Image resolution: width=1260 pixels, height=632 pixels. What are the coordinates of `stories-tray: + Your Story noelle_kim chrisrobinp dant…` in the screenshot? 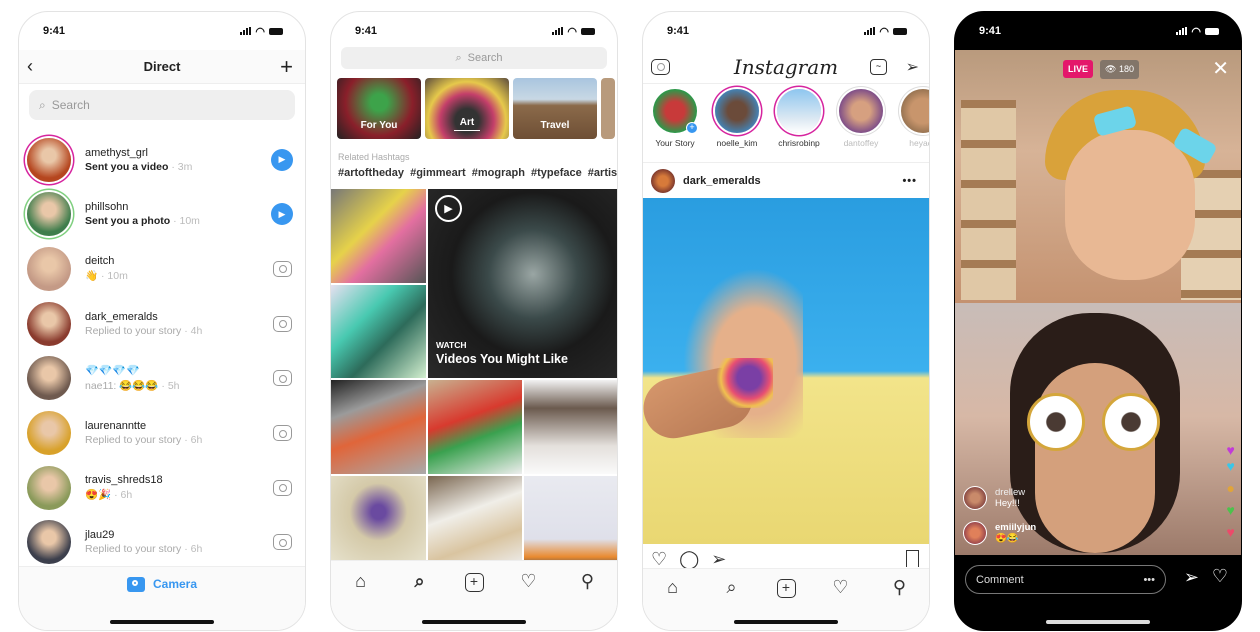 It's located at (786, 118).